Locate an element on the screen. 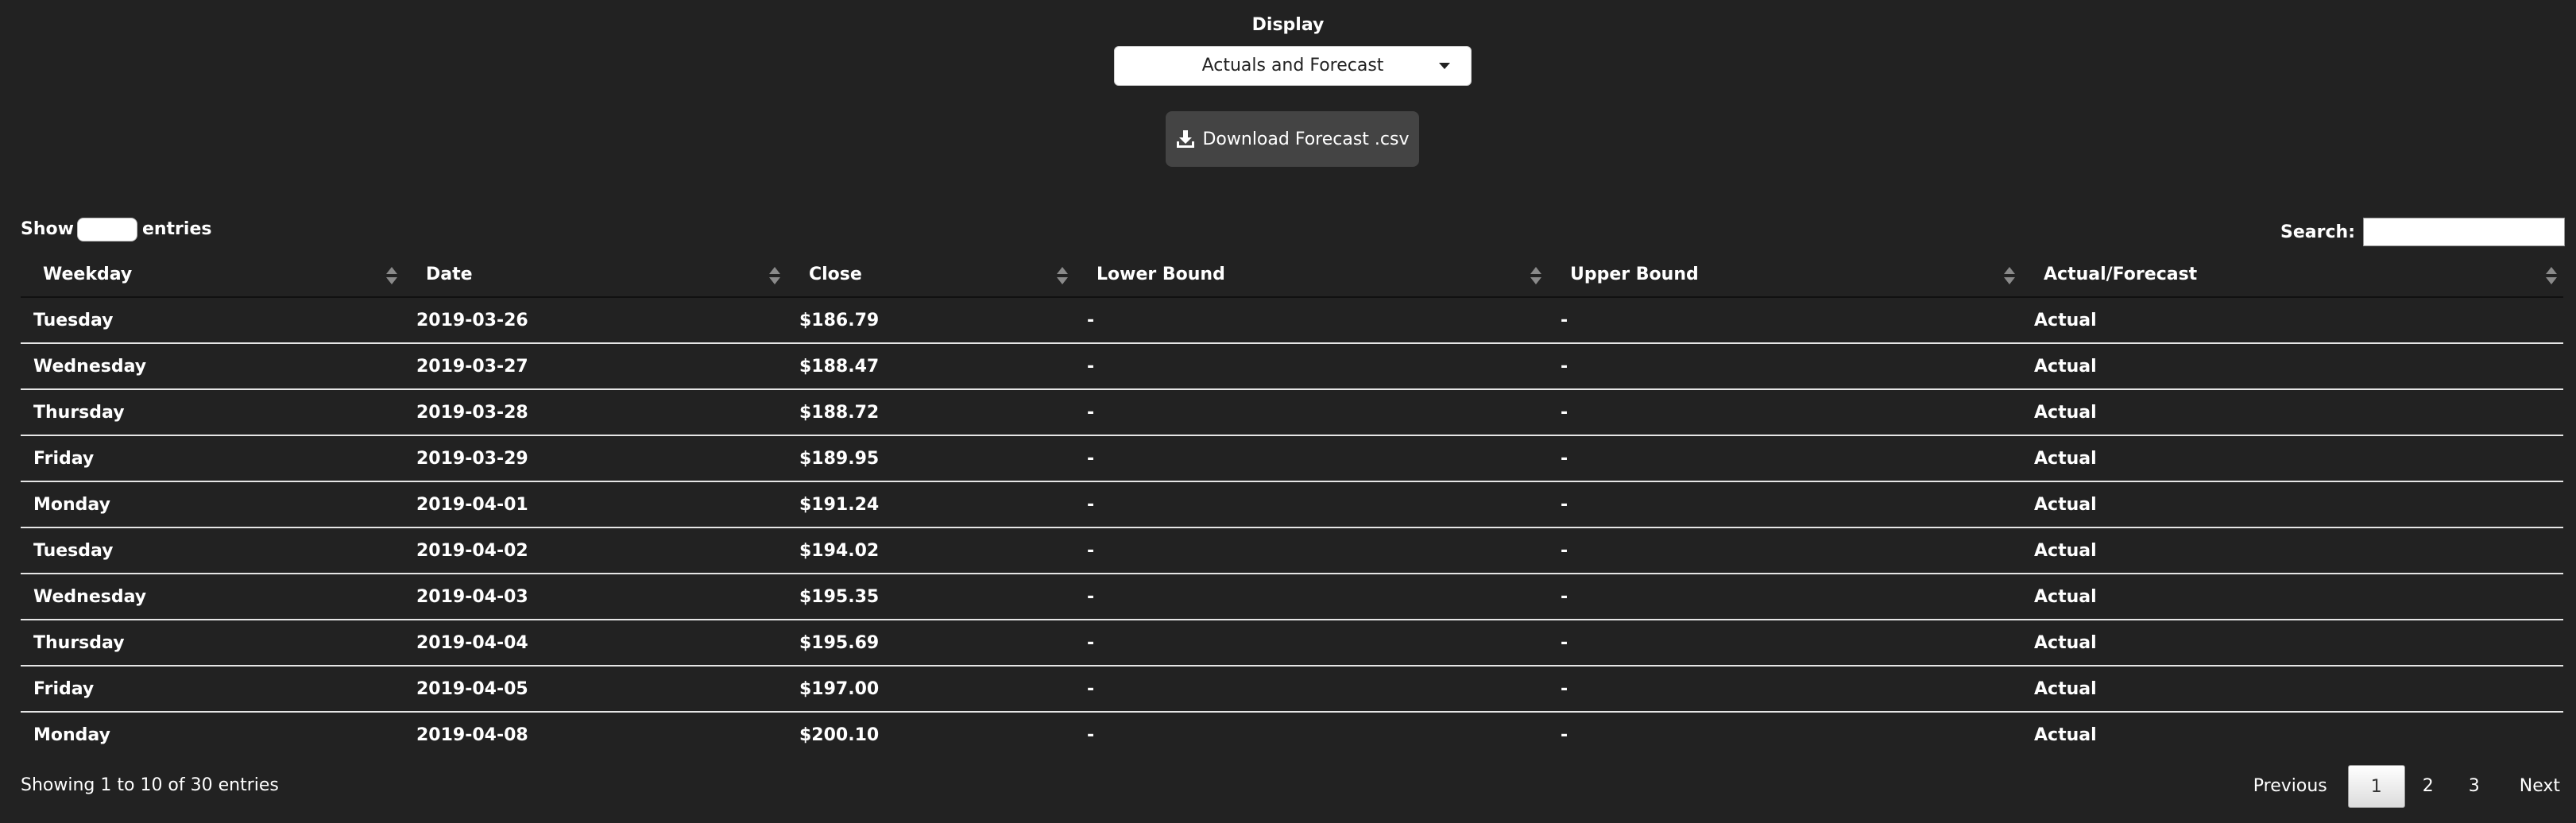  column-header-upper-bound: Upper Bound is located at coordinates (1784, 275).